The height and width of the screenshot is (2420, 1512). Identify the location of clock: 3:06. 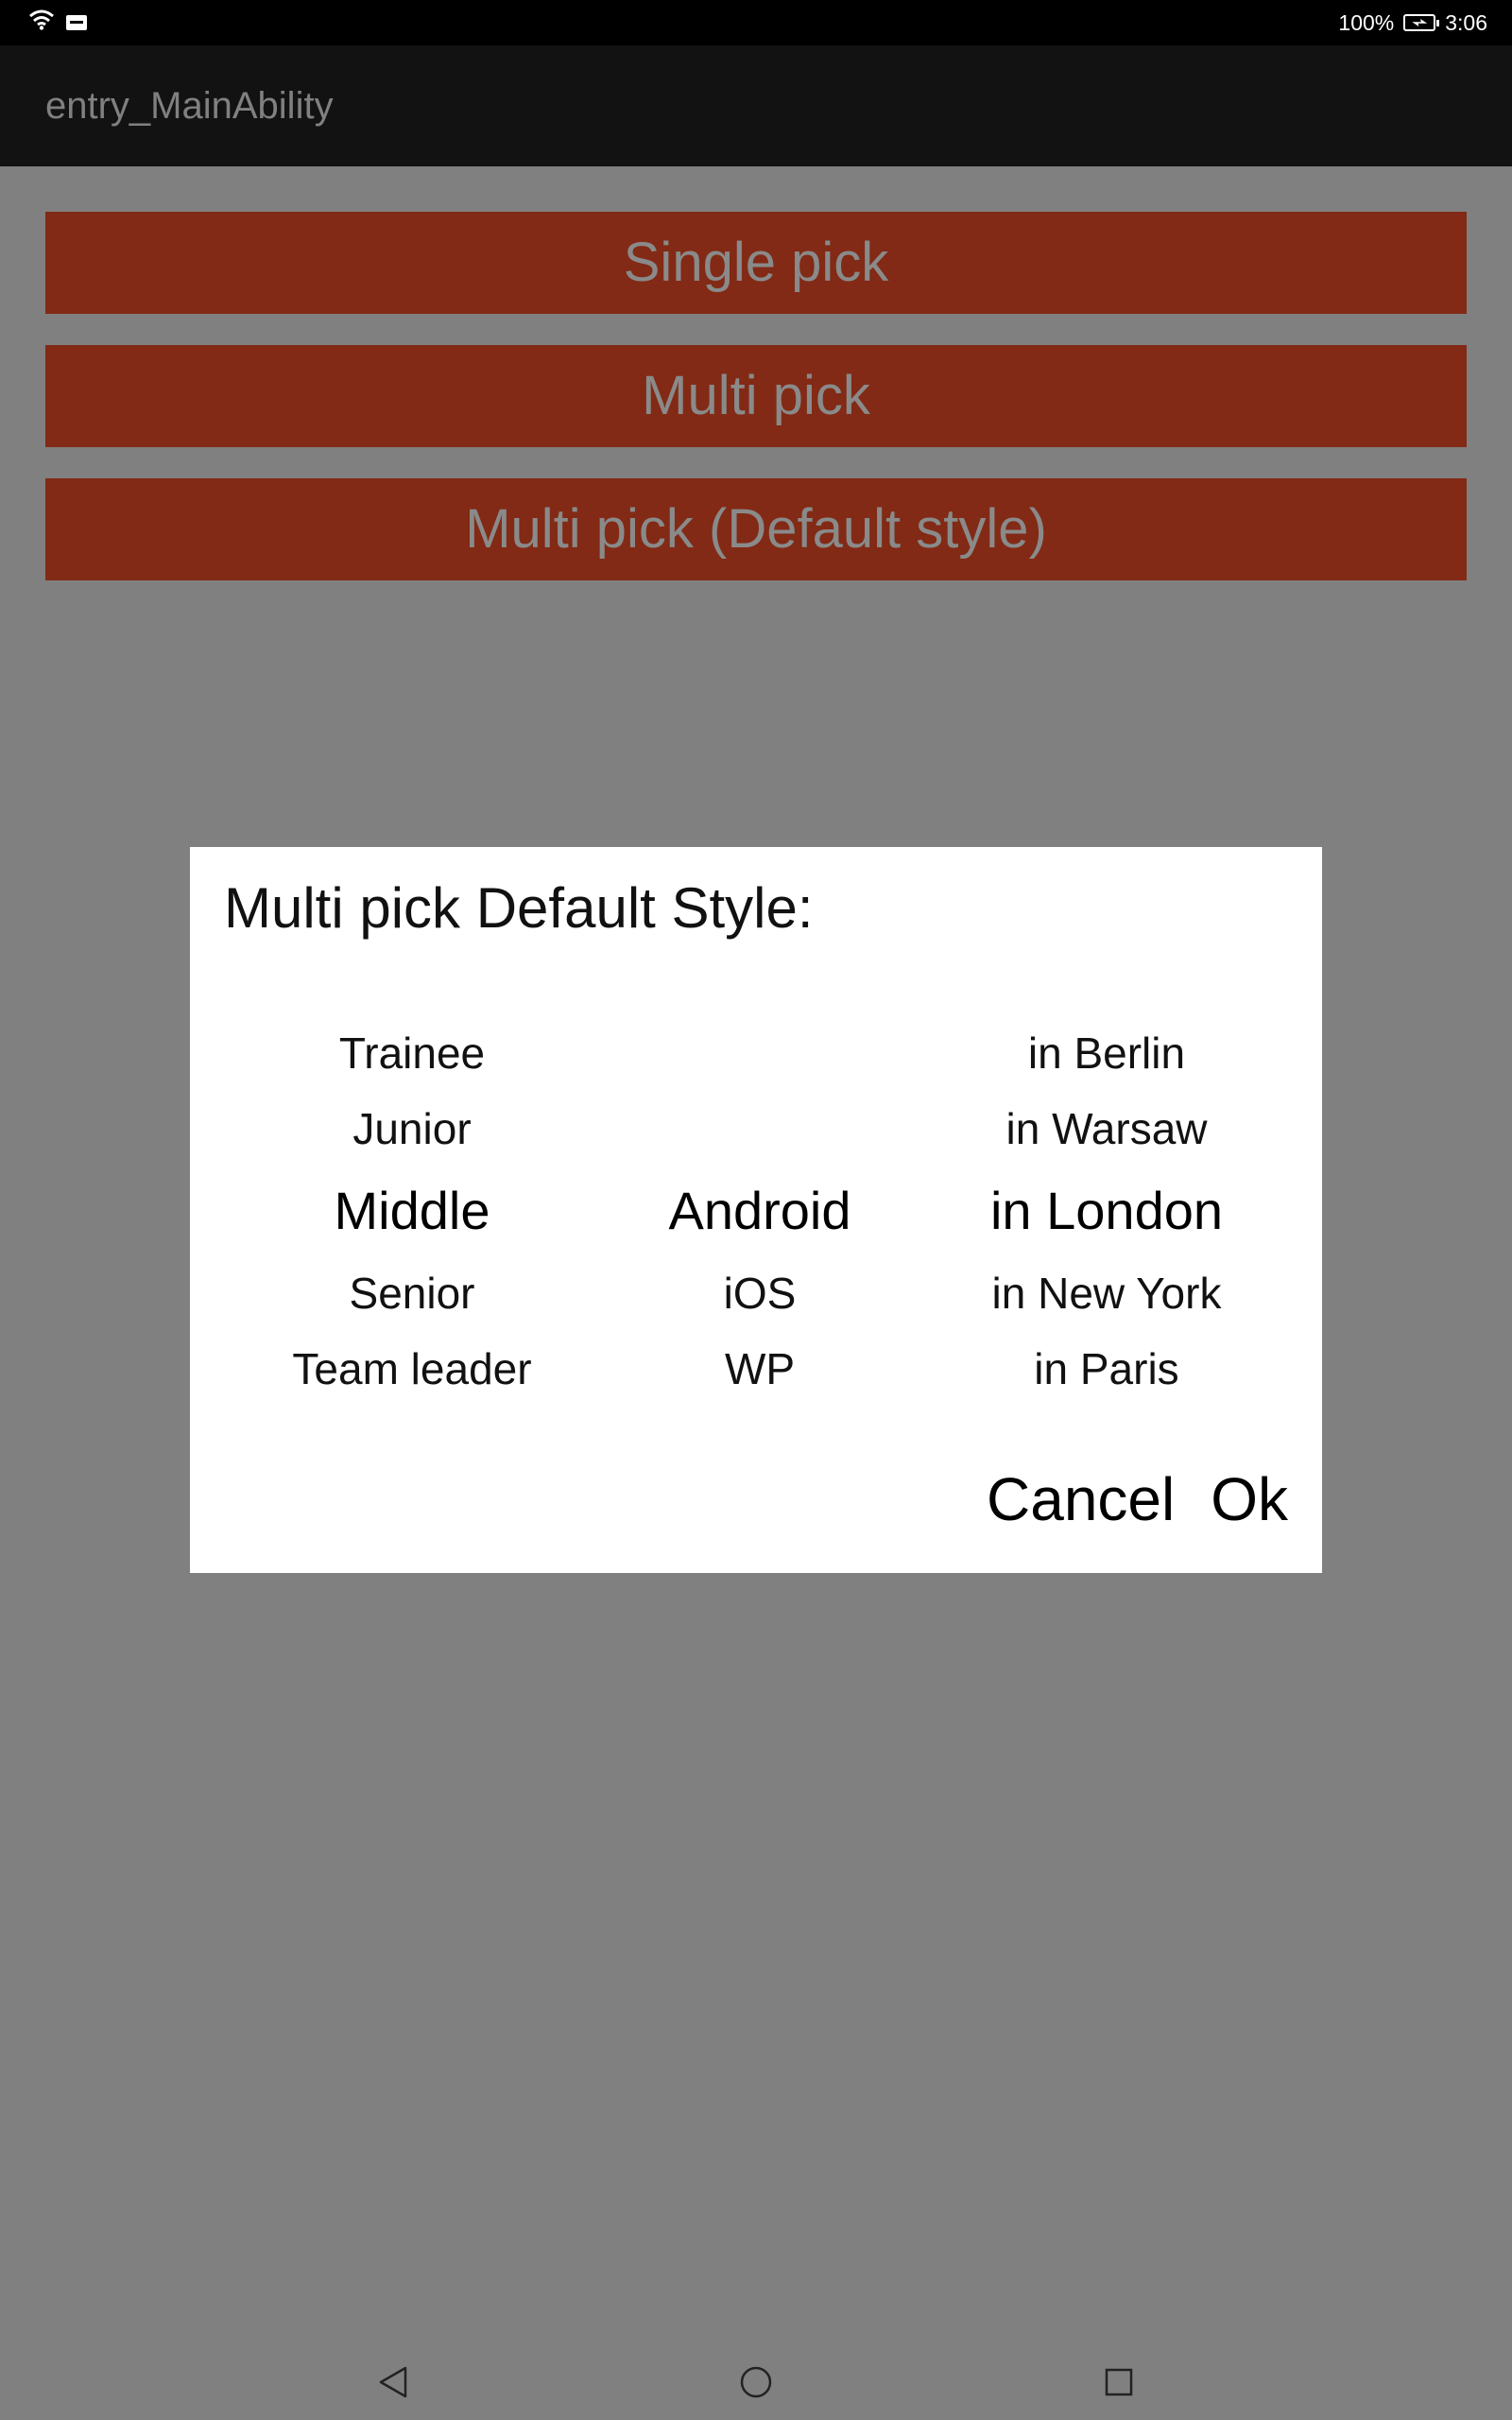
(1466, 22).